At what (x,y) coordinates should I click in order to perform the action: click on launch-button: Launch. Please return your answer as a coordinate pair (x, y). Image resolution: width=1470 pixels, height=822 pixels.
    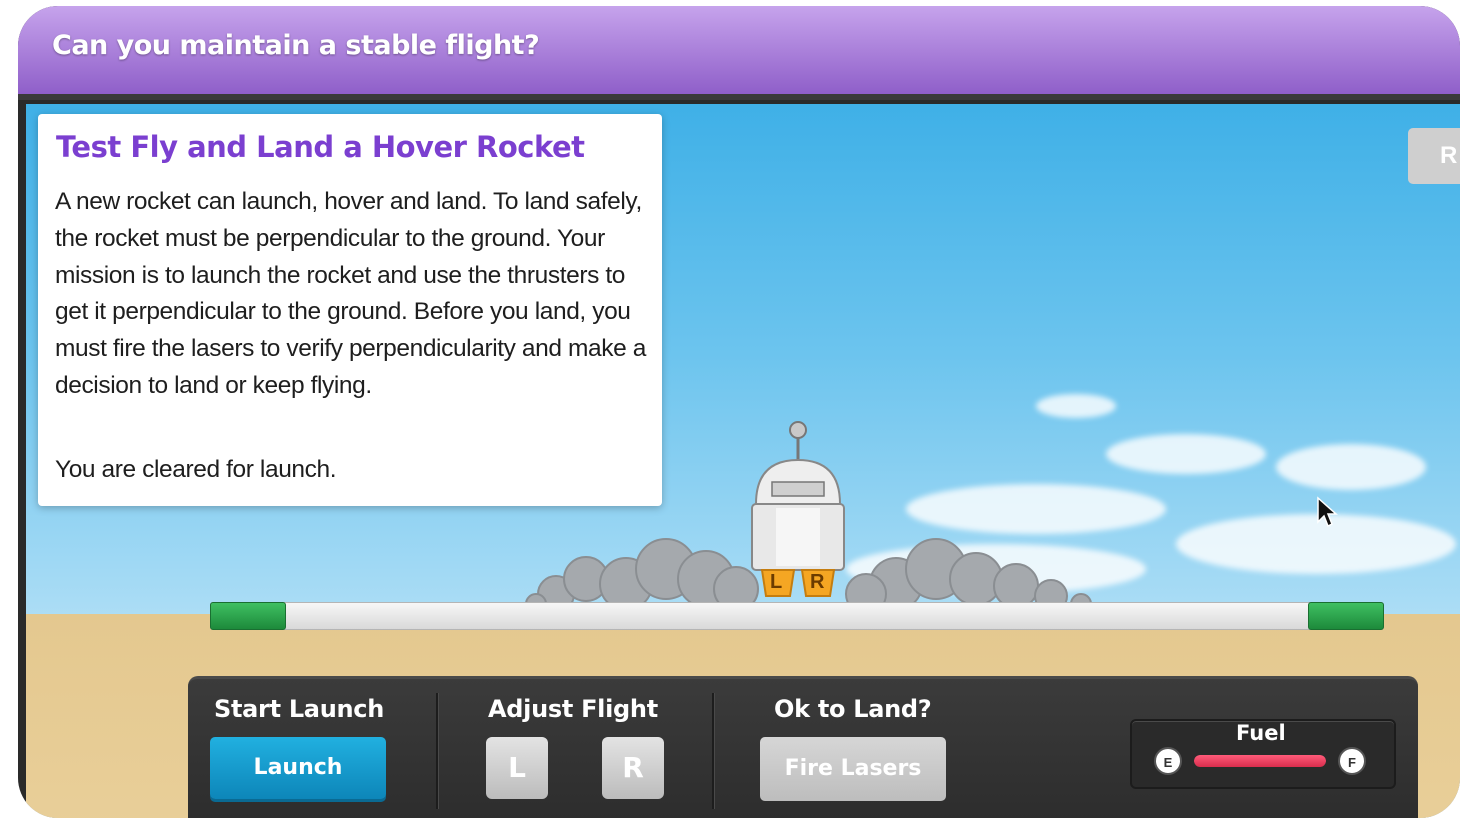
    Looking at the image, I should click on (298, 768).